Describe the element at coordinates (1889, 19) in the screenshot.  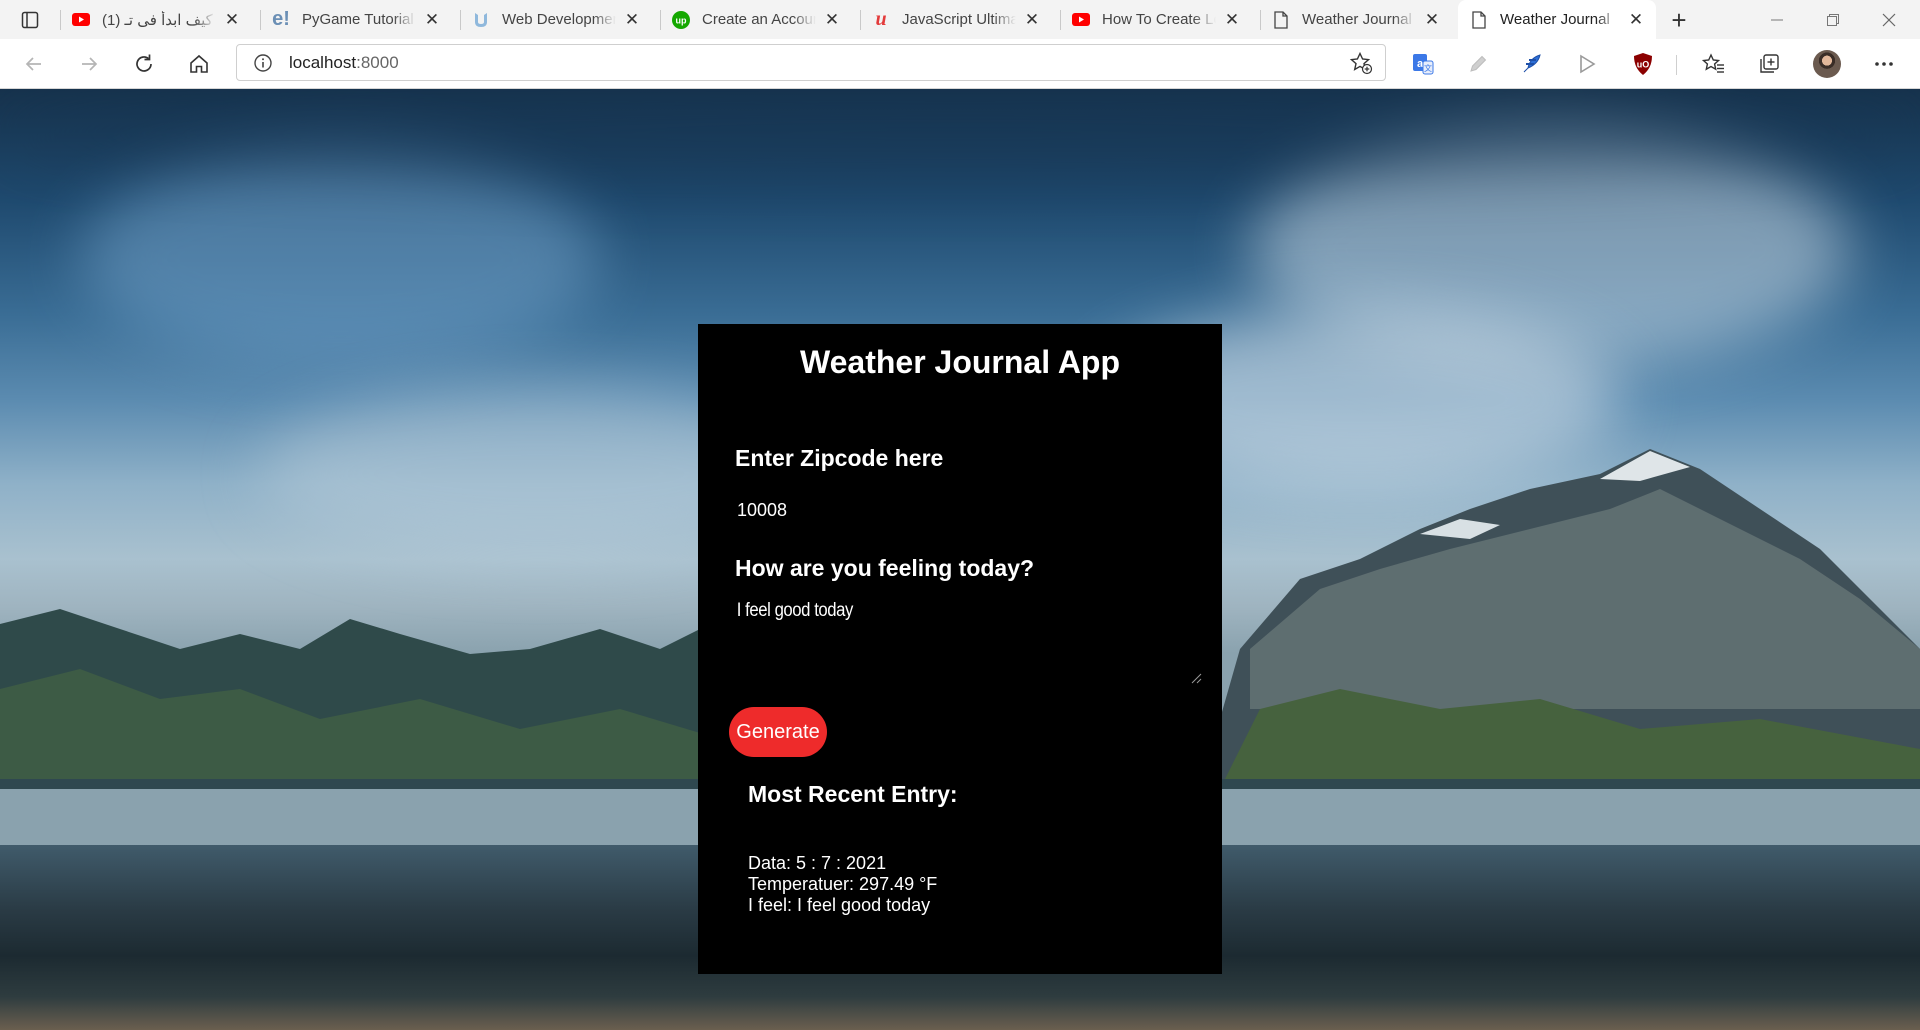
I see `close-window-icon` at that location.